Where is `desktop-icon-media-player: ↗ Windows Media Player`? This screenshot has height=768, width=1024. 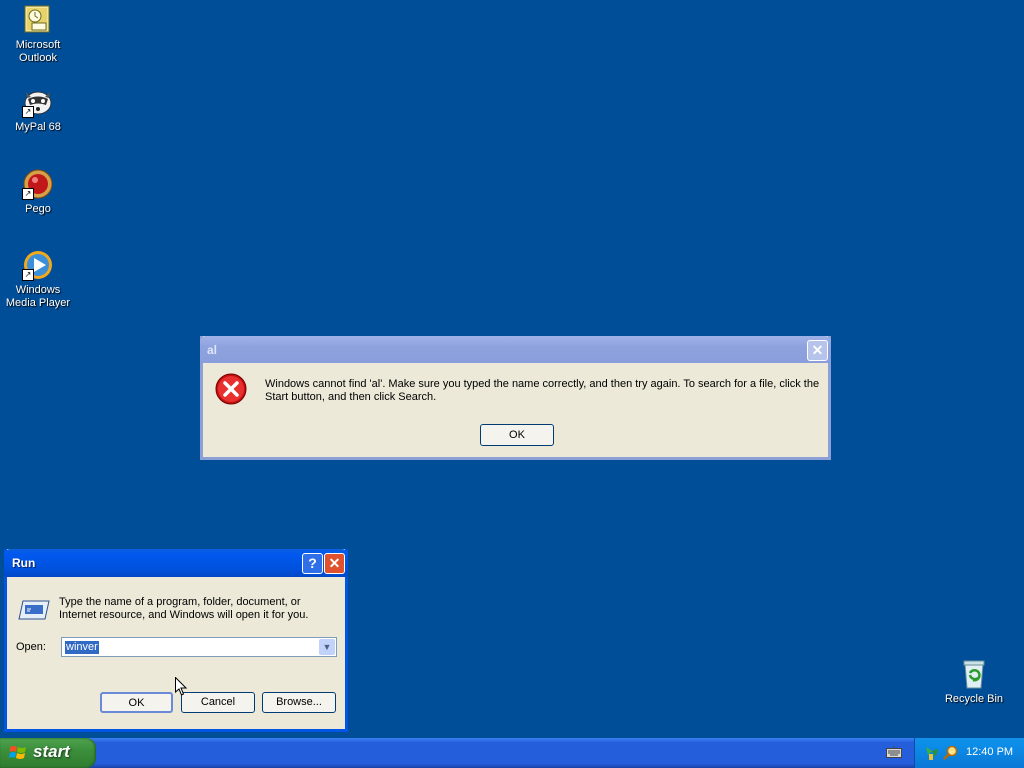
desktop-icon-media-player: ↗ Windows Media Player is located at coordinates (38, 279).